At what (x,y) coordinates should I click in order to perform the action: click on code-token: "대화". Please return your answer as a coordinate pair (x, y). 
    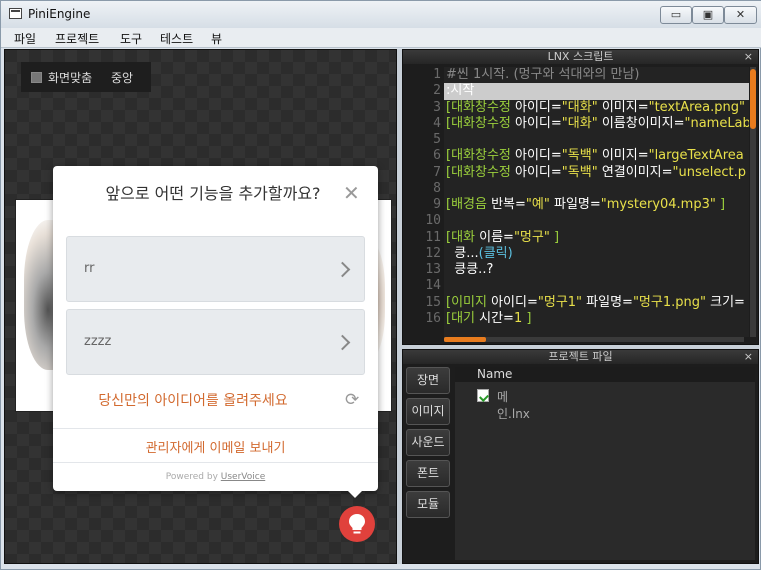
    Looking at the image, I should click on (581, 123).